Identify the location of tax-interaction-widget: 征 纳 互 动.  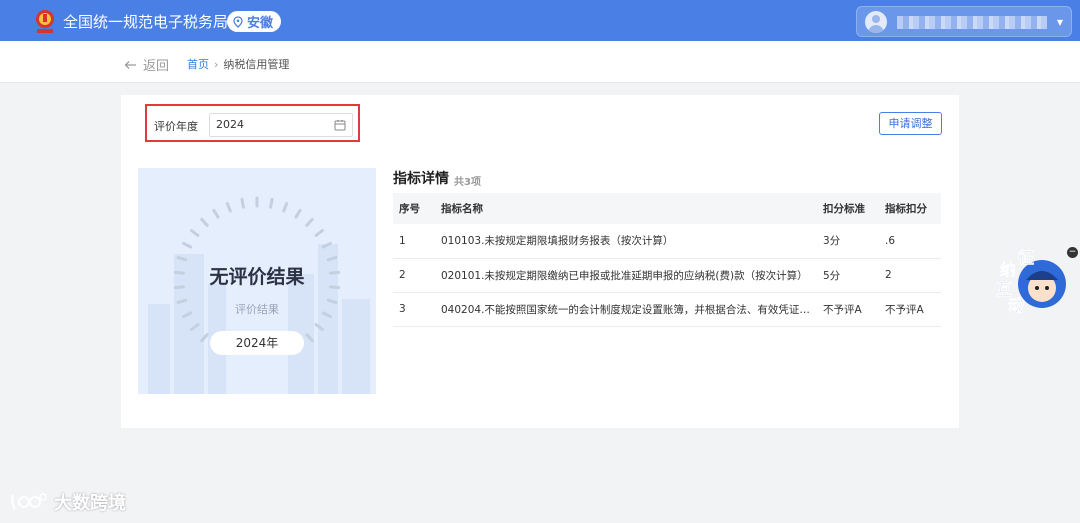
(1032, 281).